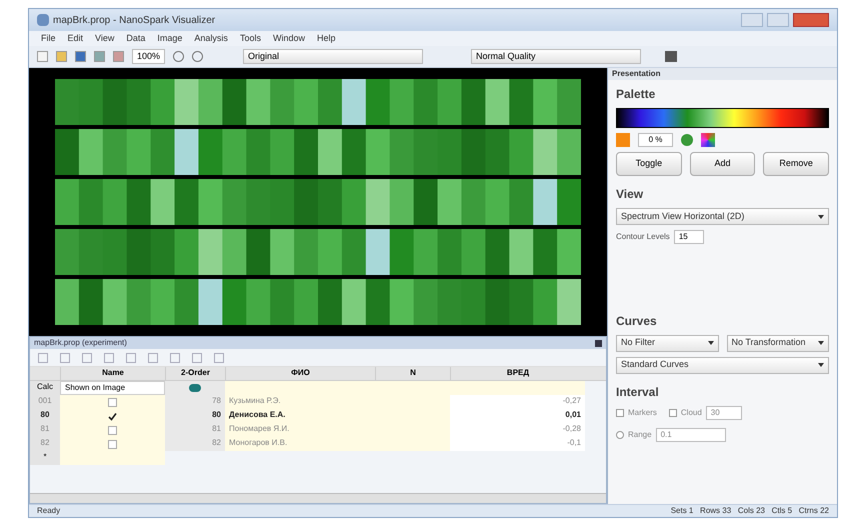 The image size is (850, 523). What do you see at coordinates (195, 416) in the screenshot?
I see `table-cell: 80` at bounding box center [195, 416].